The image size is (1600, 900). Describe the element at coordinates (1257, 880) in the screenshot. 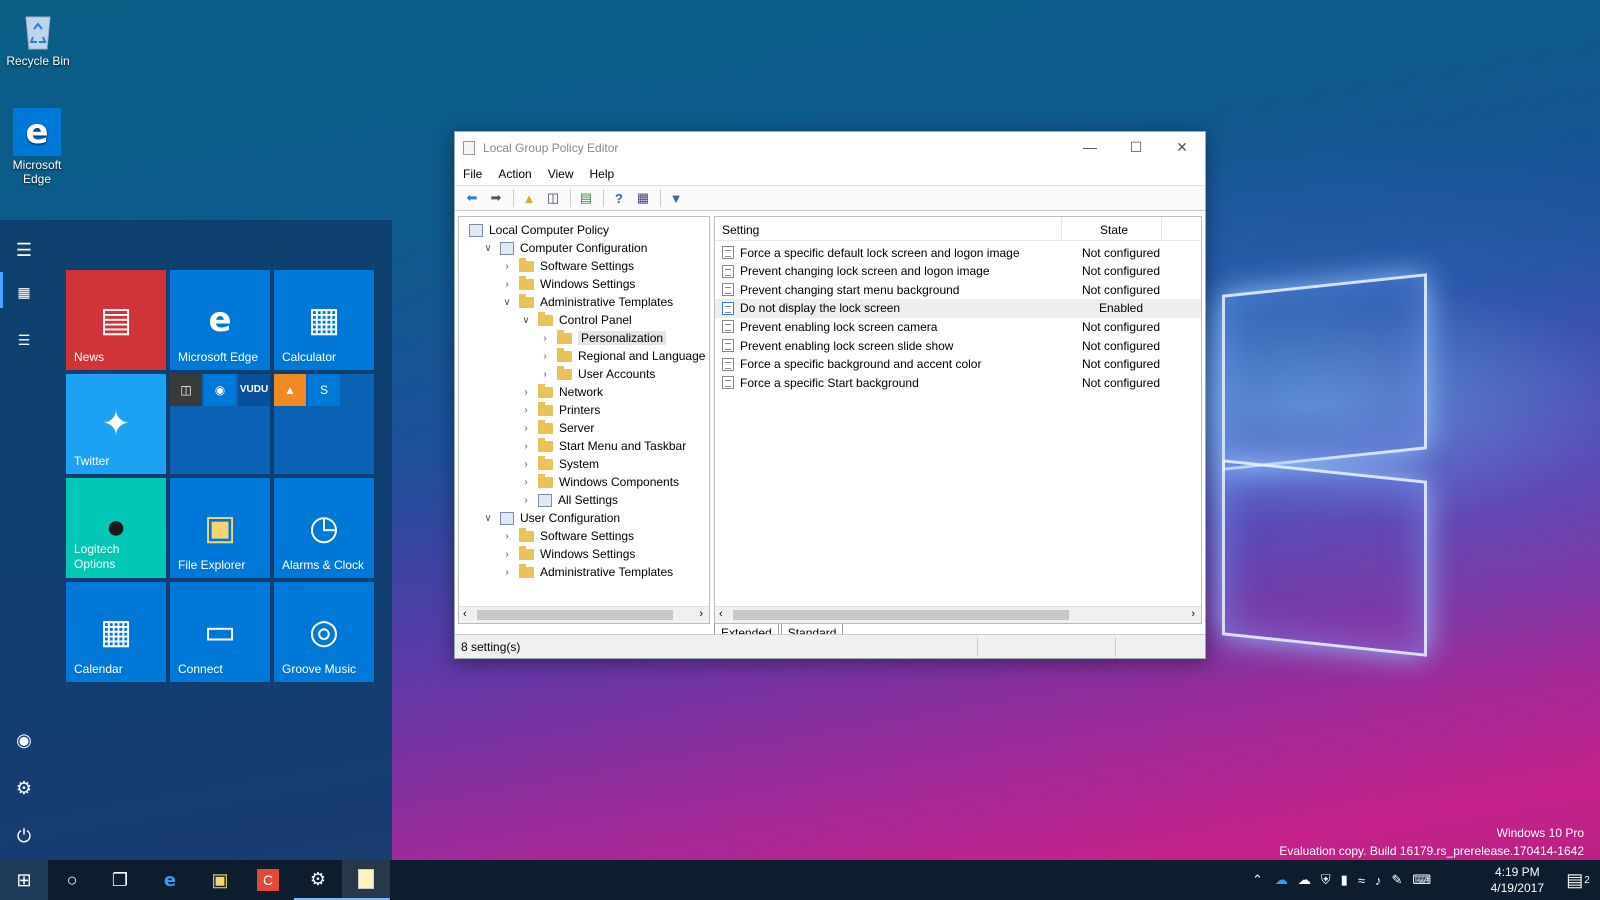

I see `show-hidden-icons-icon: ⌃` at that location.